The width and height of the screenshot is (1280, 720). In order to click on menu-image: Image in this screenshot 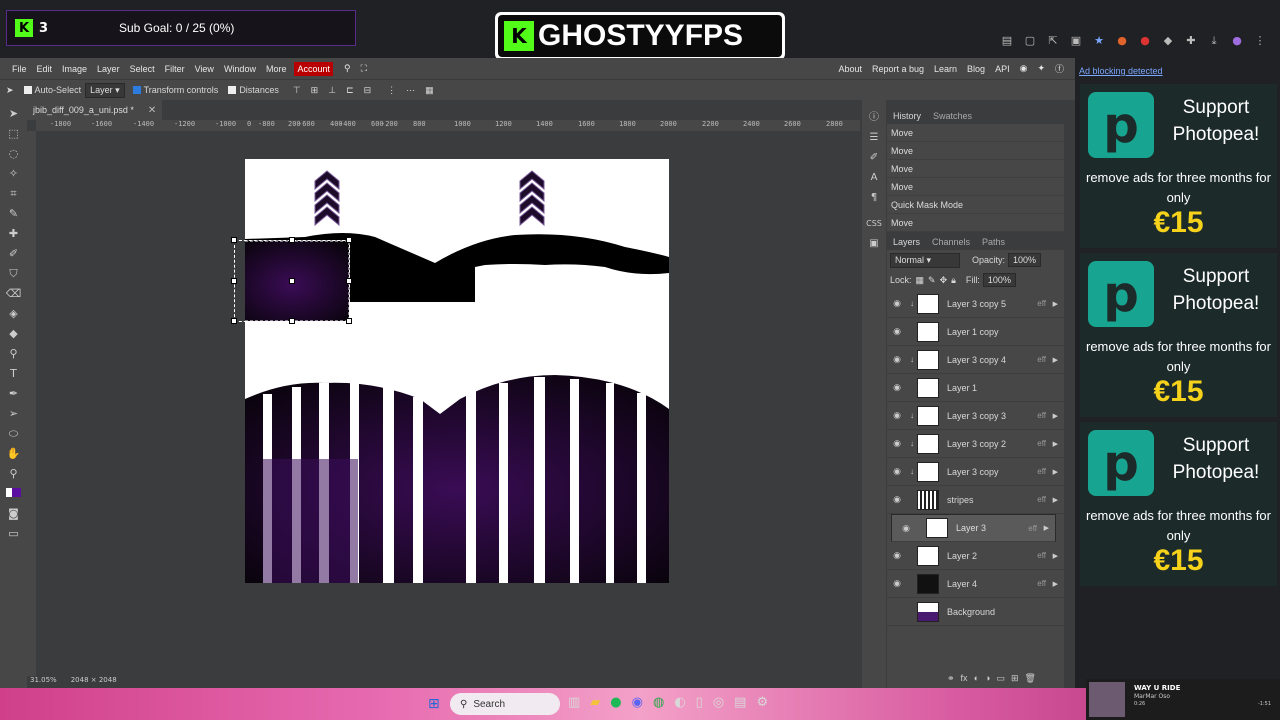, I will do `click(74, 69)`.